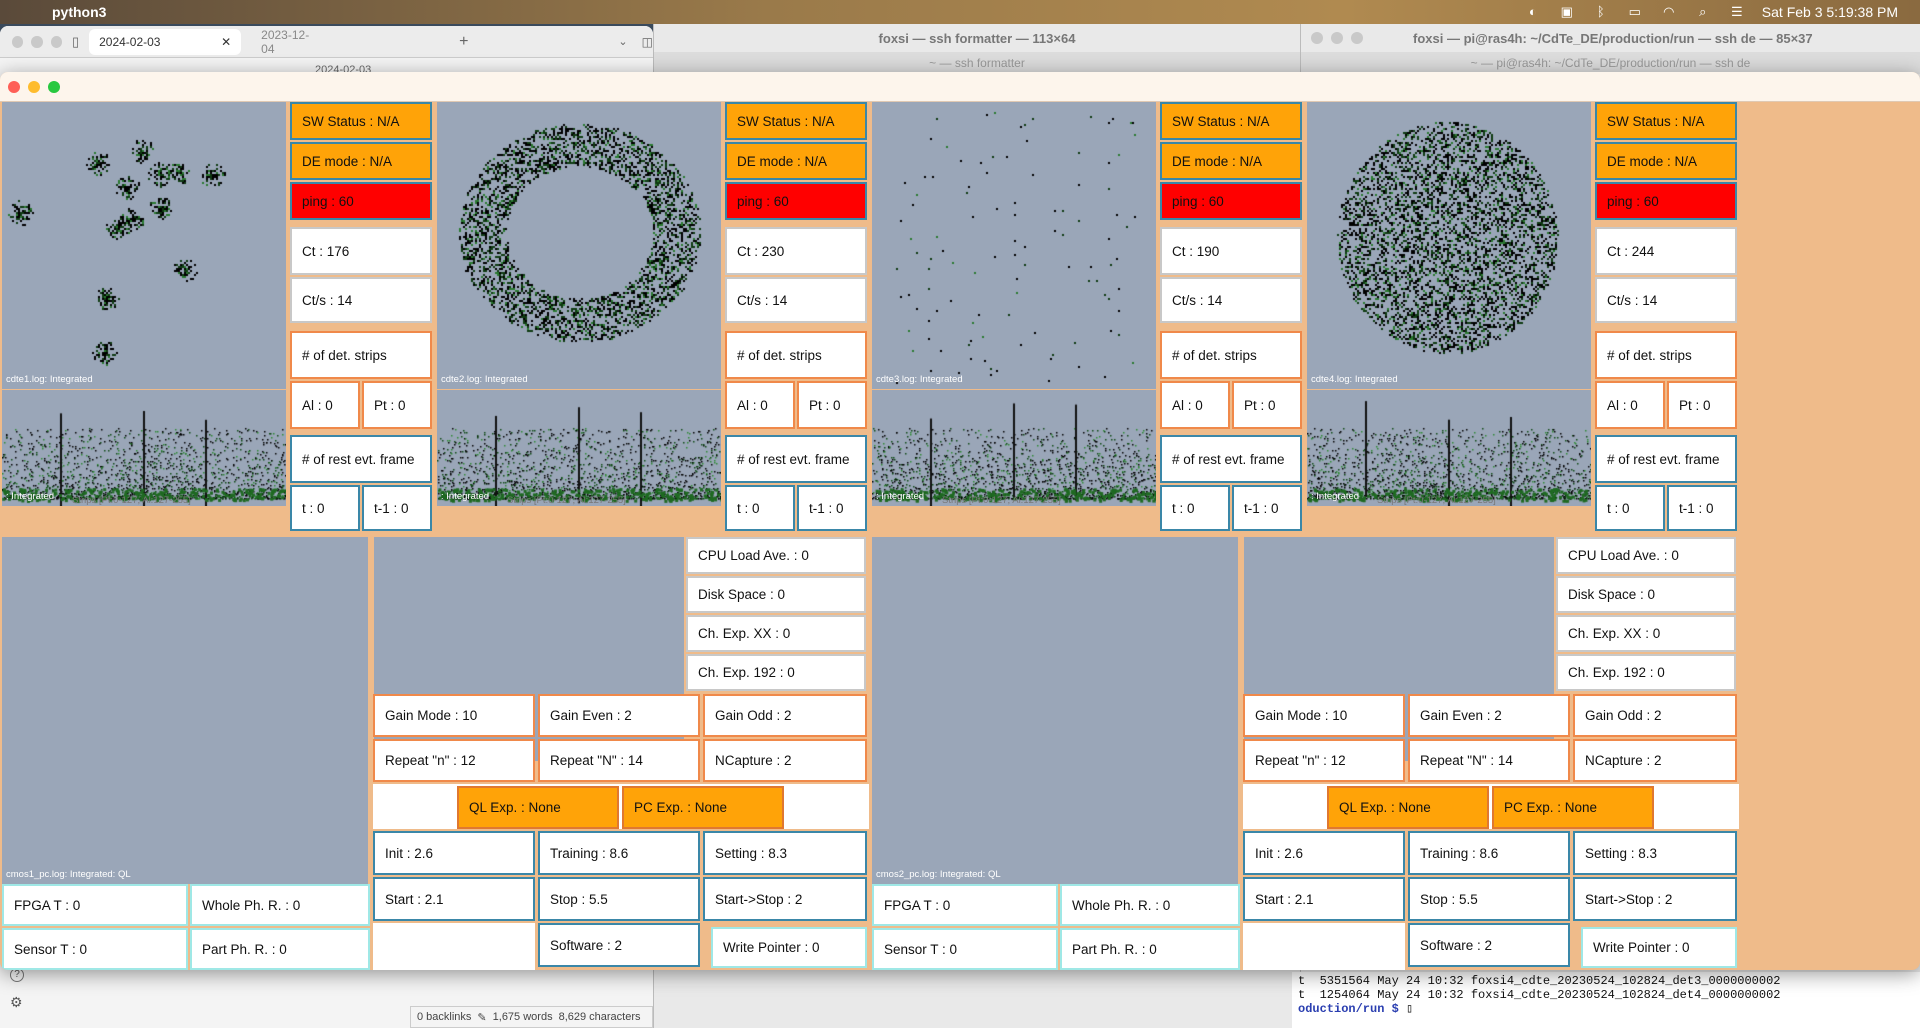 The height and width of the screenshot is (1028, 1920). What do you see at coordinates (1352, 1009) in the screenshot?
I see `terminal-prompt: oduction/run $` at bounding box center [1352, 1009].